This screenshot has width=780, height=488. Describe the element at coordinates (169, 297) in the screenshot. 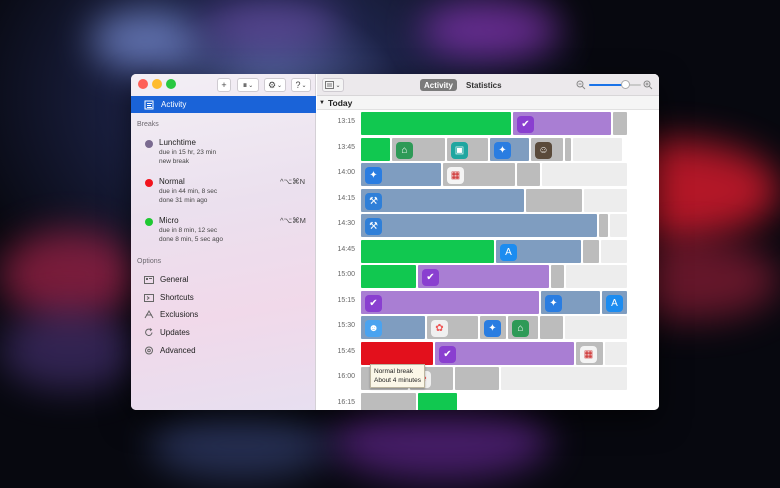

I see `sidebar-item-shortcuts: Shortcuts` at that location.